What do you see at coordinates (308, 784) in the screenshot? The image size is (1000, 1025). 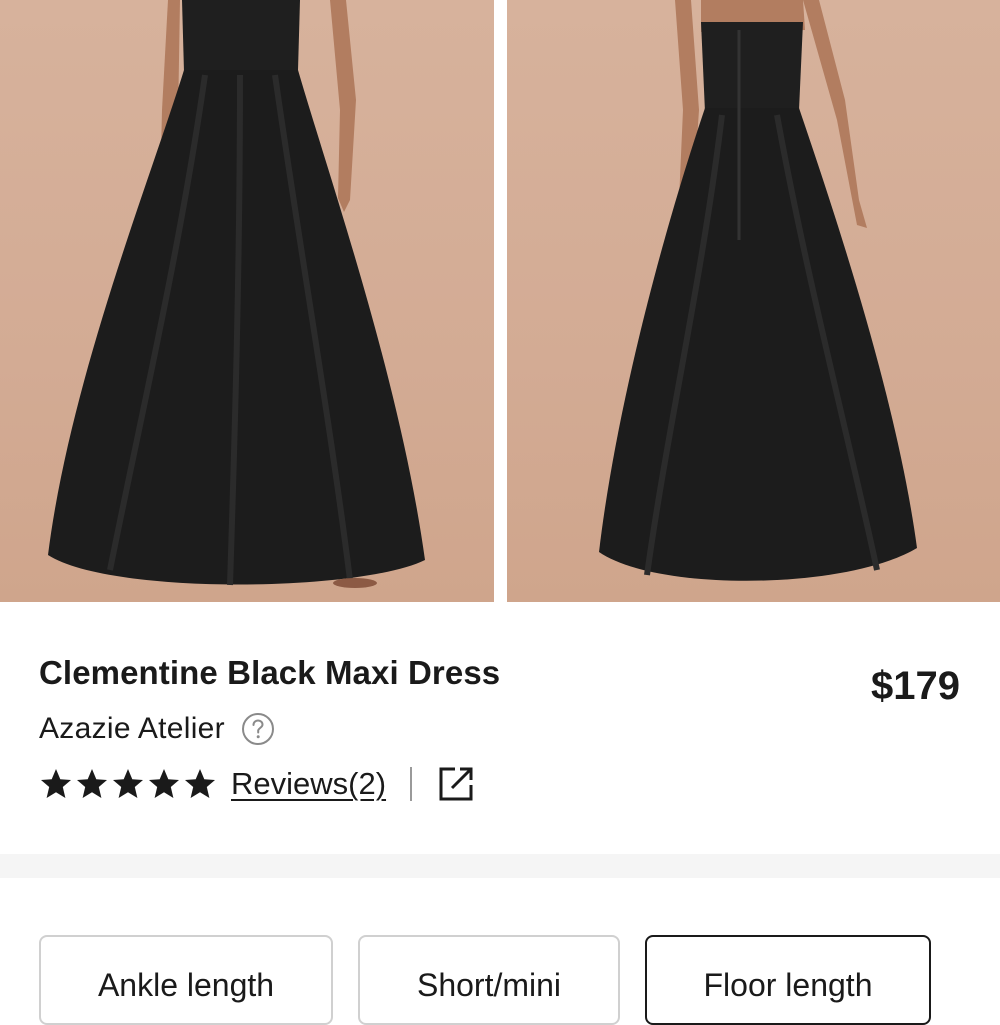 I see `reviews-link: Reviews(2)` at bounding box center [308, 784].